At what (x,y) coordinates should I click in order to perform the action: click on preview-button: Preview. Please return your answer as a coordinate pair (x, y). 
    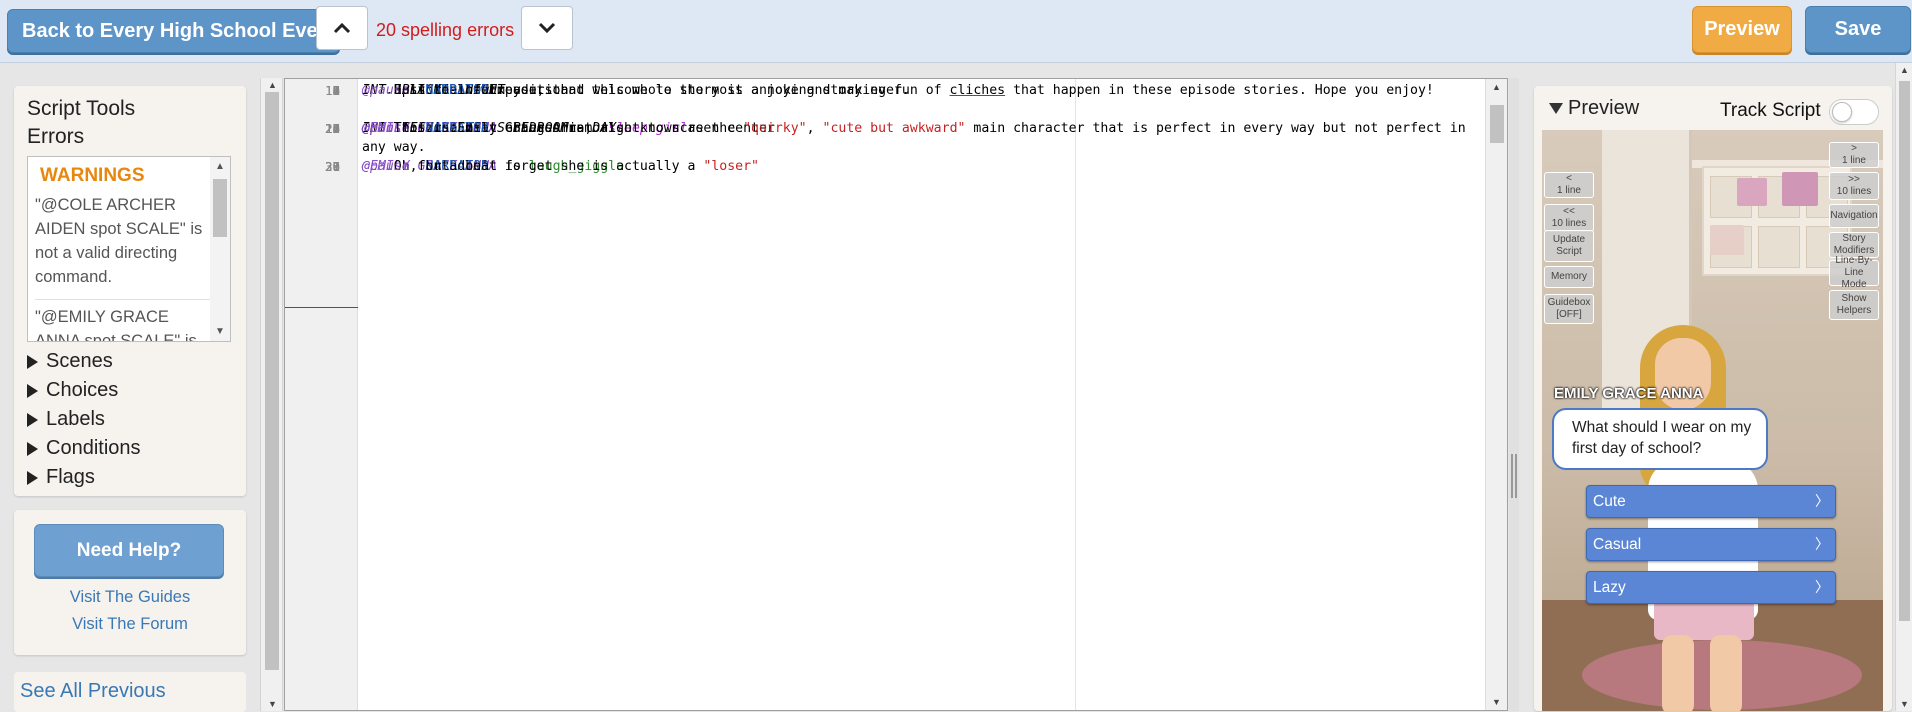
    Looking at the image, I should click on (1742, 29).